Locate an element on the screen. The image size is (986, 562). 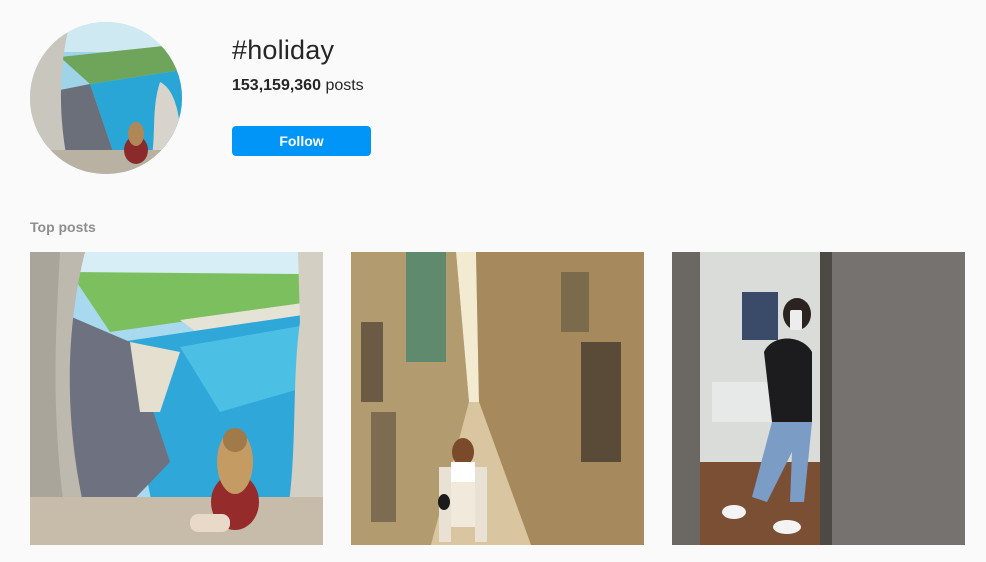
post-count: 153,159,360 posts is located at coordinates (298, 86).